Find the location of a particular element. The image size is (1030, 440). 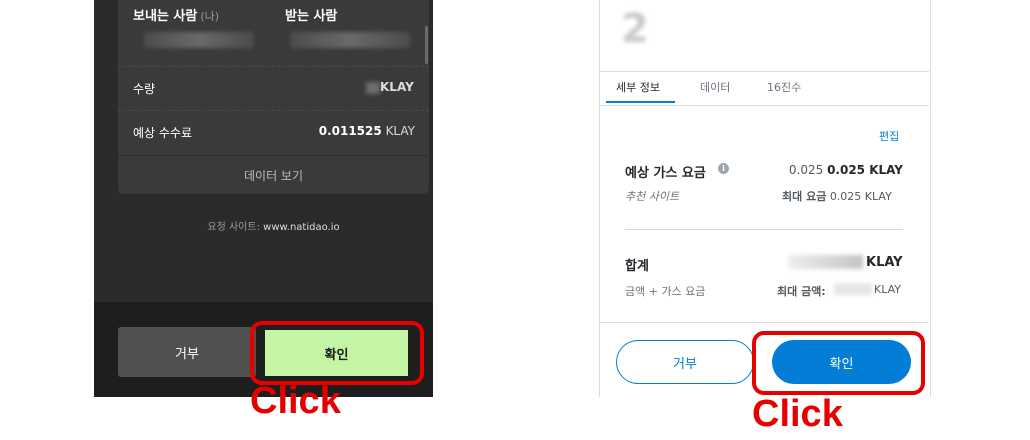

request-site: 요청 사이트: www.natidao.io is located at coordinates (273, 225).